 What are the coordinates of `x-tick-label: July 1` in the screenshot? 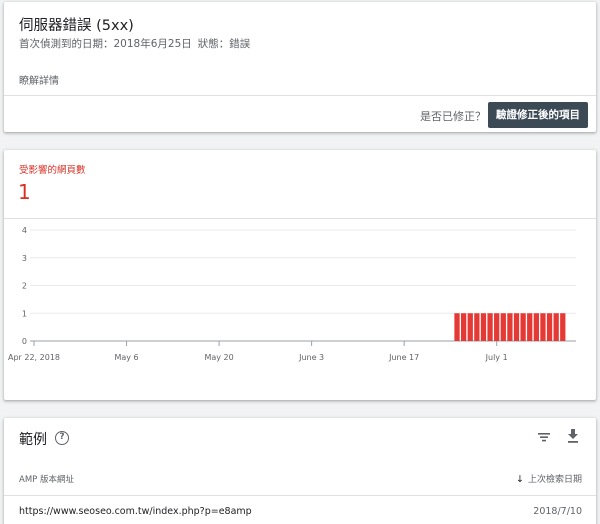 It's located at (496, 357).